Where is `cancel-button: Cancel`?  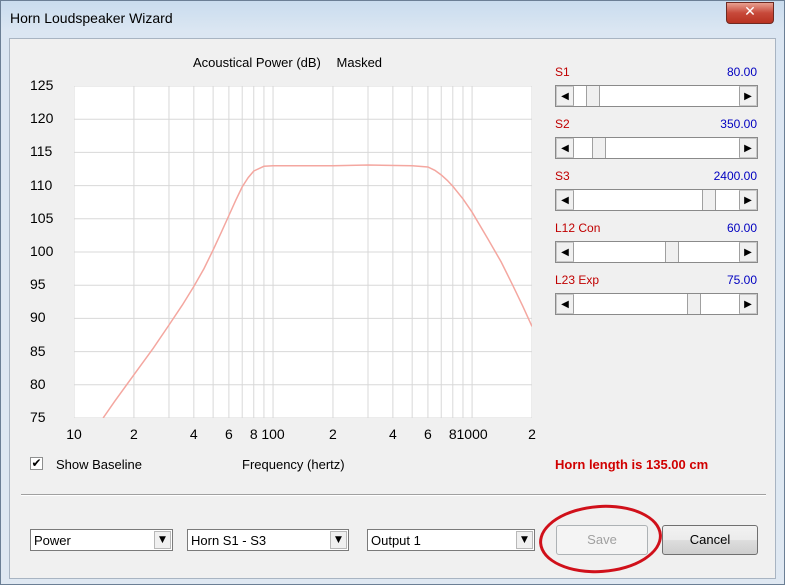 cancel-button: Cancel is located at coordinates (710, 540).